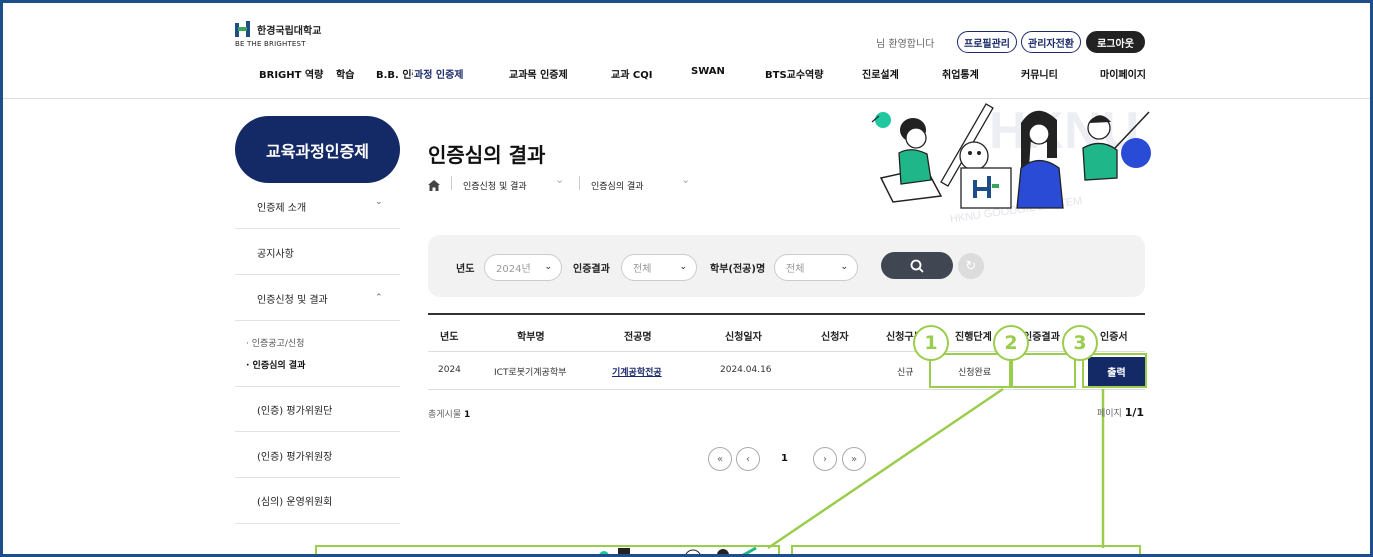 This screenshot has height=557, width=1373. I want to click on nav-mypage: 마이페이지, so click(1123, 73).